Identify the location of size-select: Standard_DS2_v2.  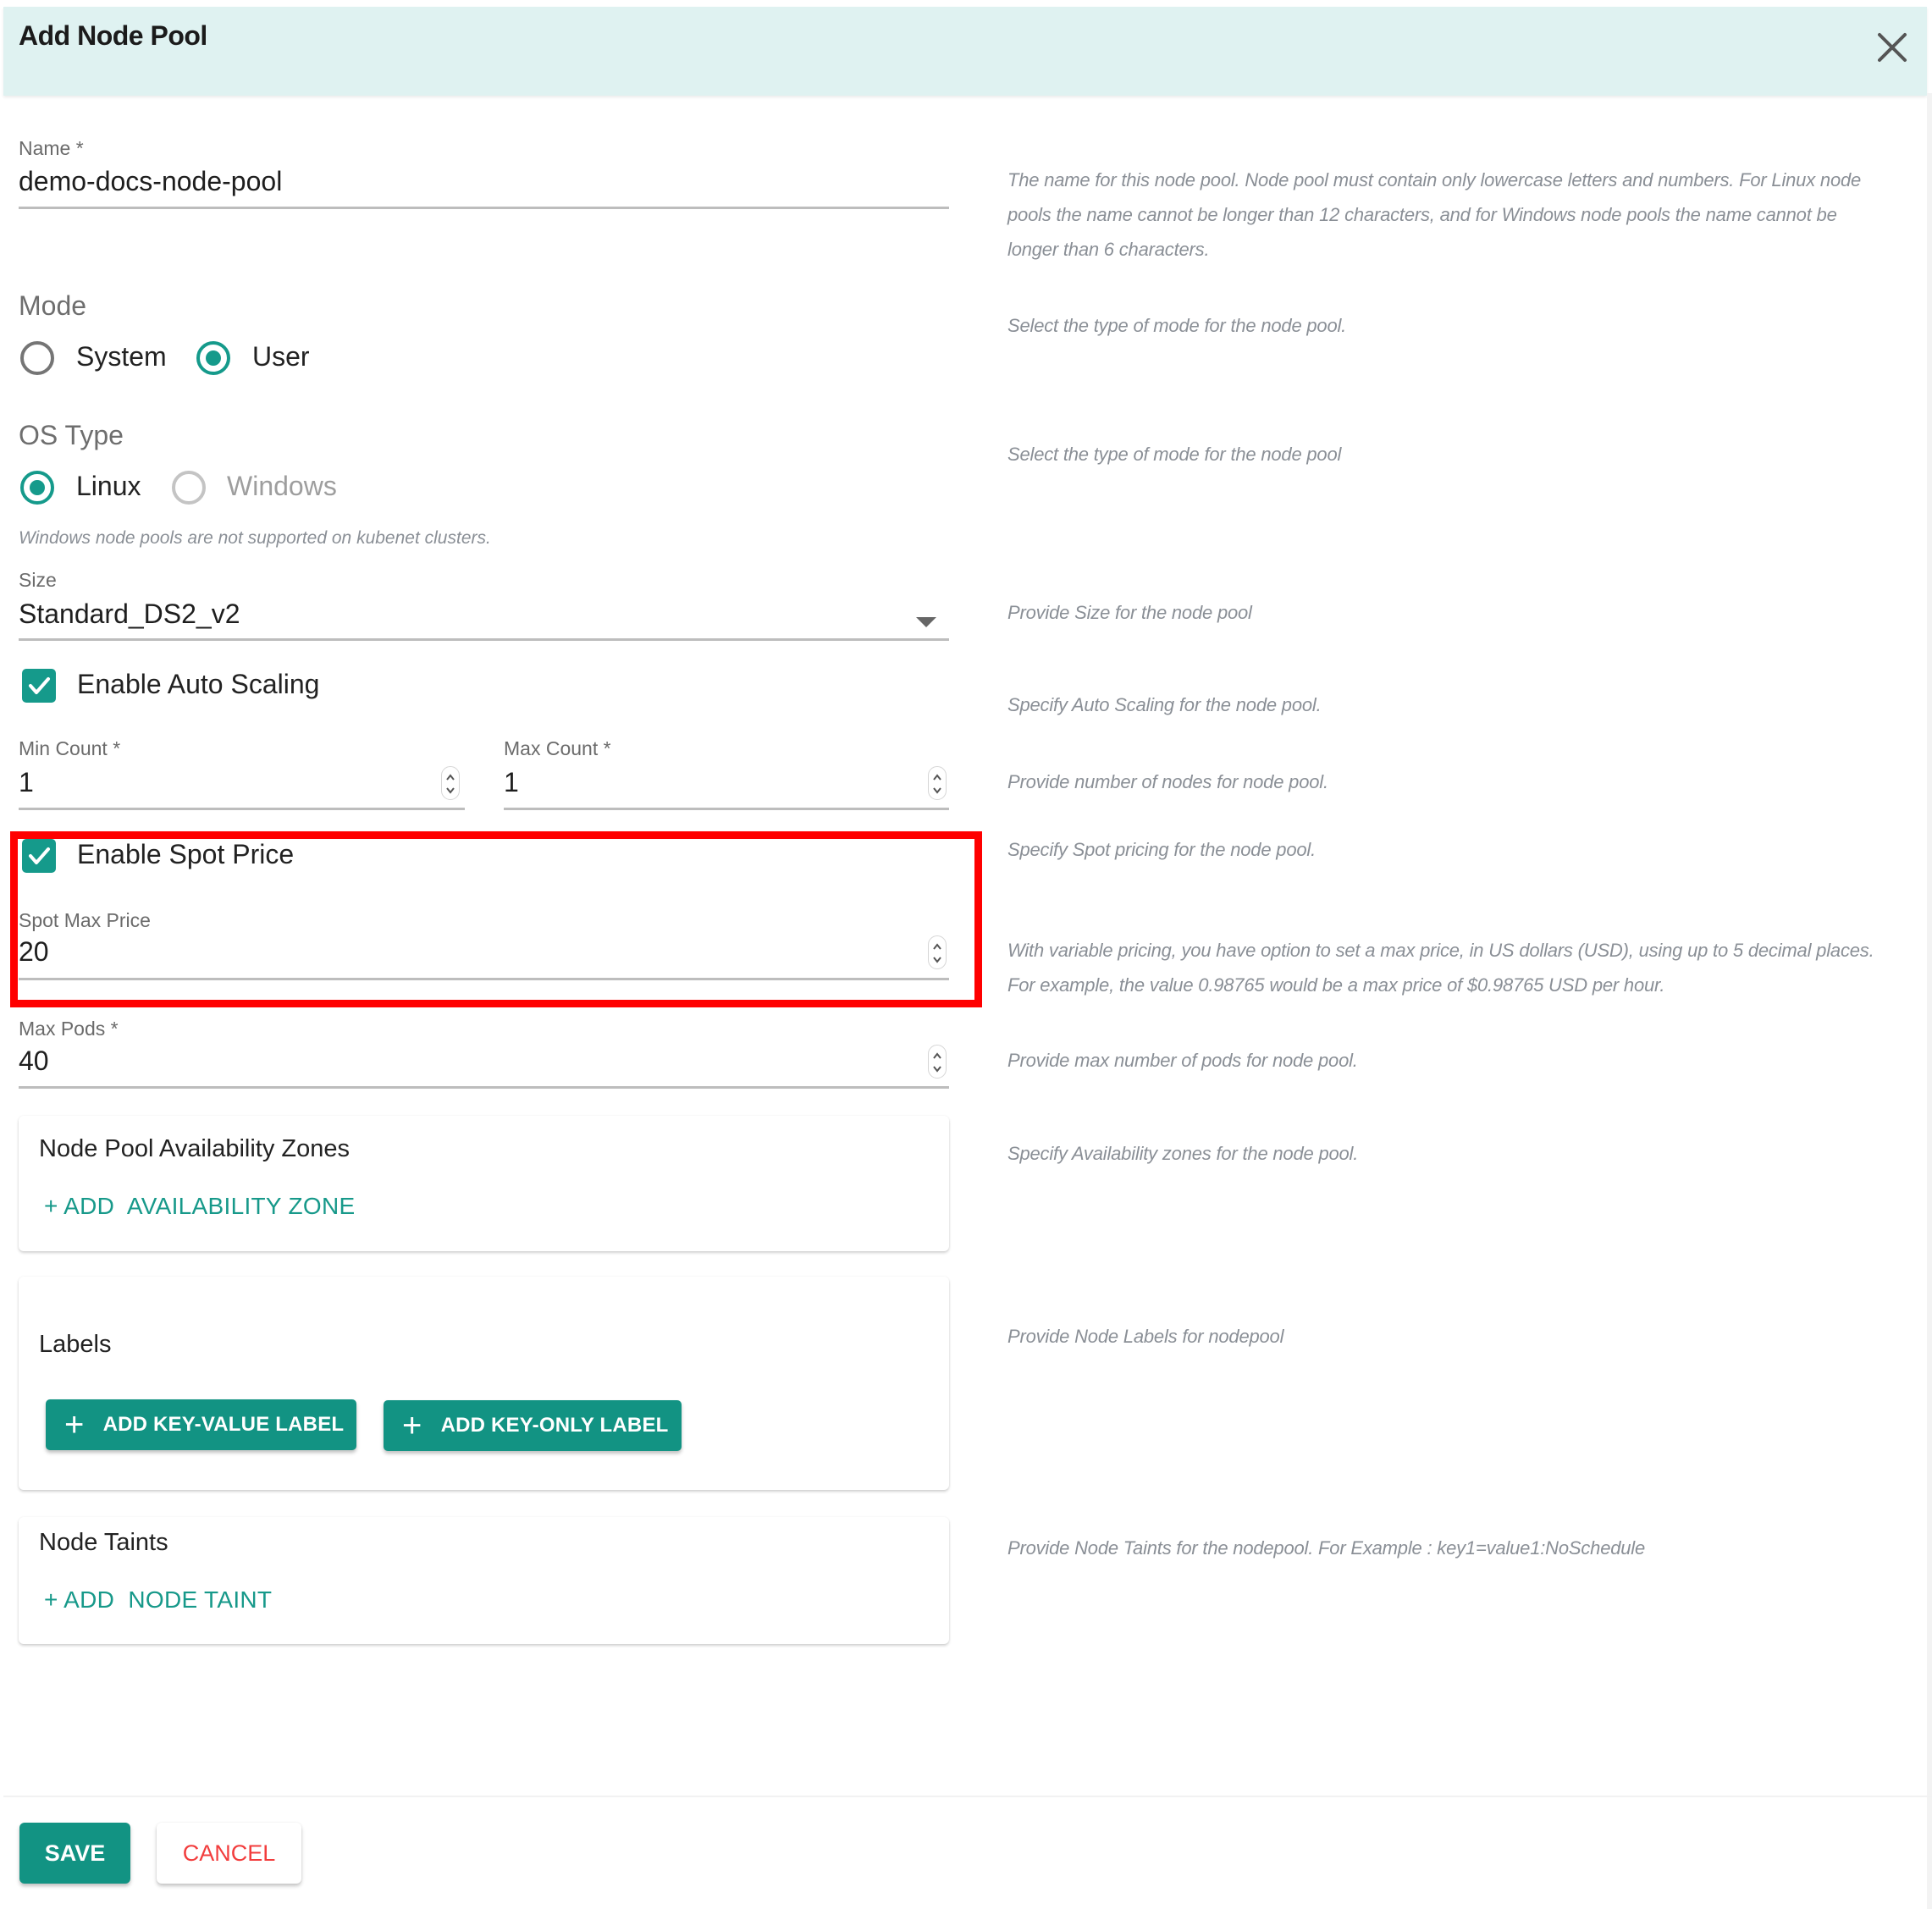
(129, 614).